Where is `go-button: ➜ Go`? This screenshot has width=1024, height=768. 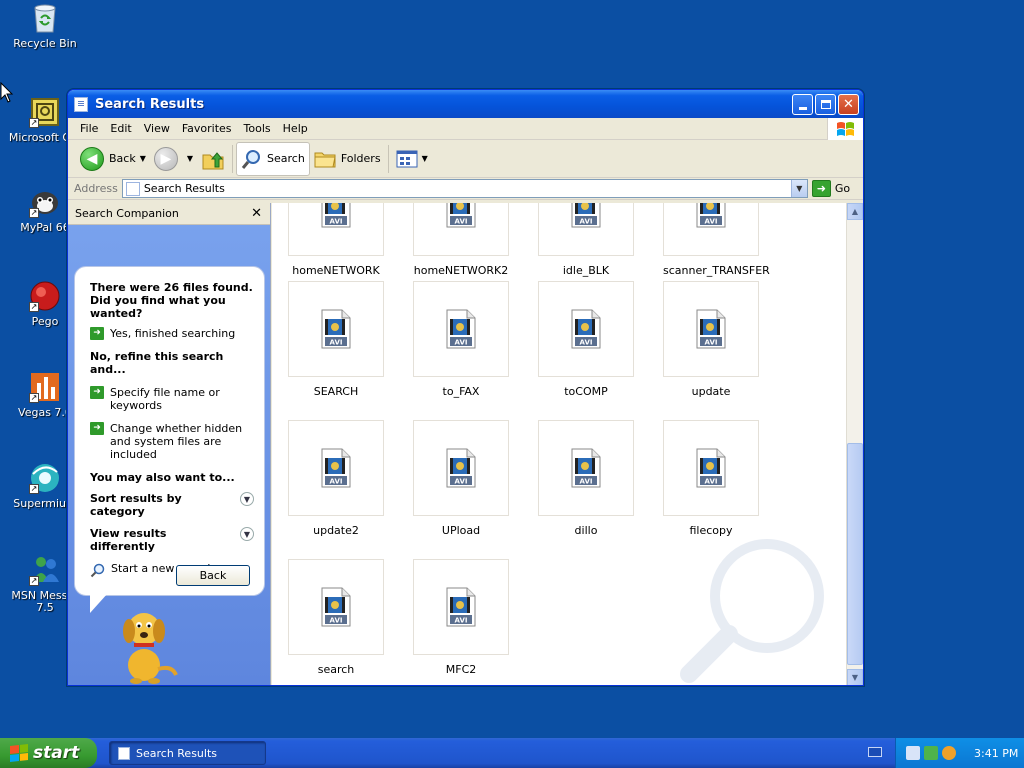 go-button: ➜ Go is located at coordinates (830, 188).